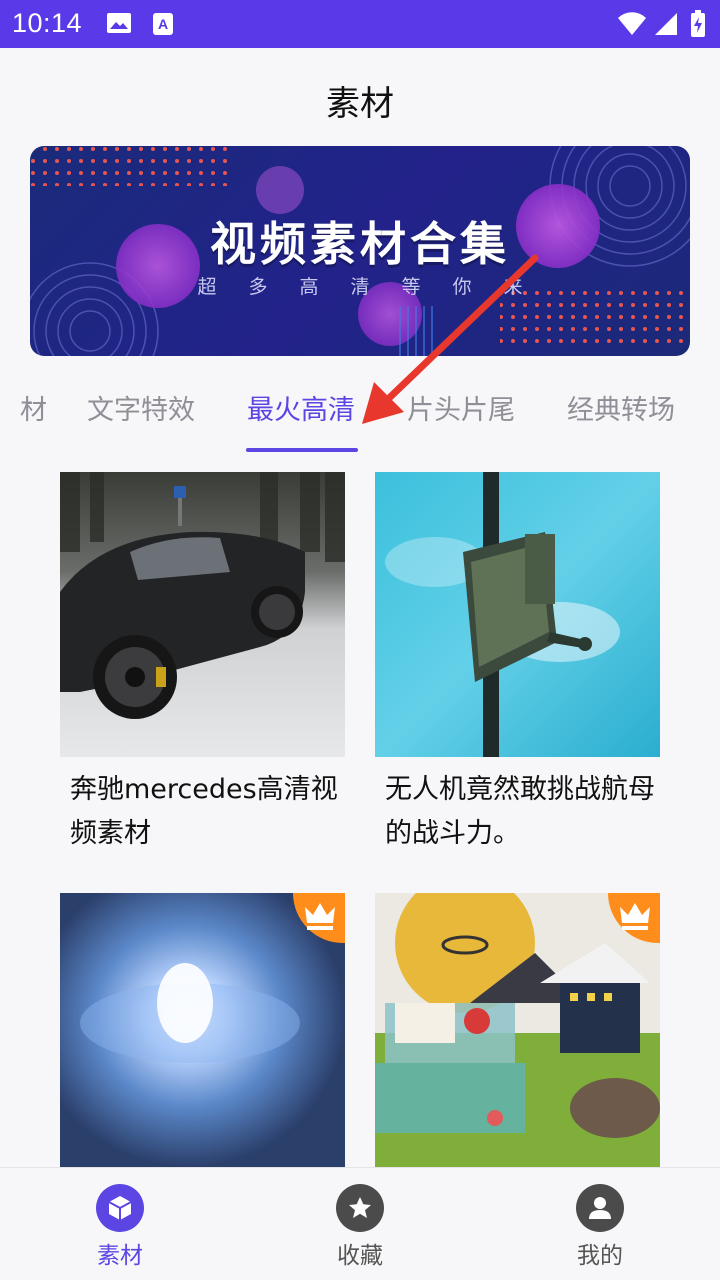 This screenshot has height=1280, width=720. What do you see at coordinates (302, 450) in the screenshot?
I see `tab-indicator` at bounding box center [302, 450].